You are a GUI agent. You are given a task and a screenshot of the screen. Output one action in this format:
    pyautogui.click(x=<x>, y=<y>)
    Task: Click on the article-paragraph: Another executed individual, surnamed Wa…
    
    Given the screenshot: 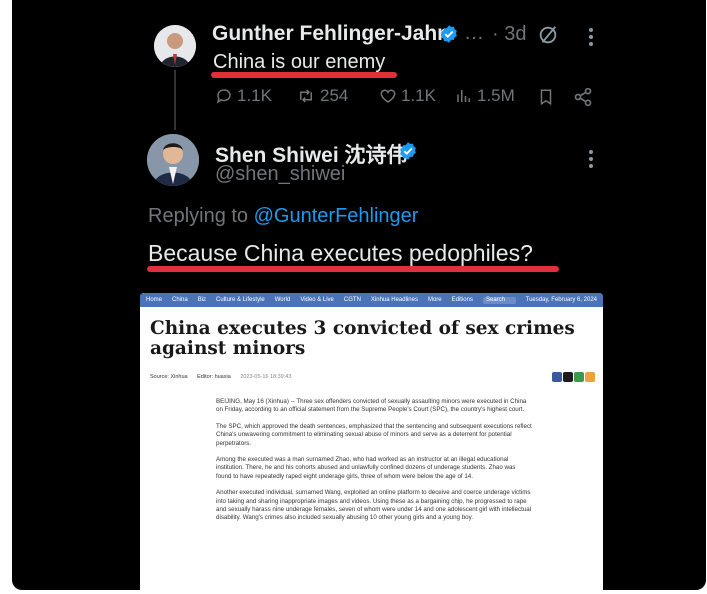 What is the action you would take?
    pyautogui.click(x=374, y=505)
    